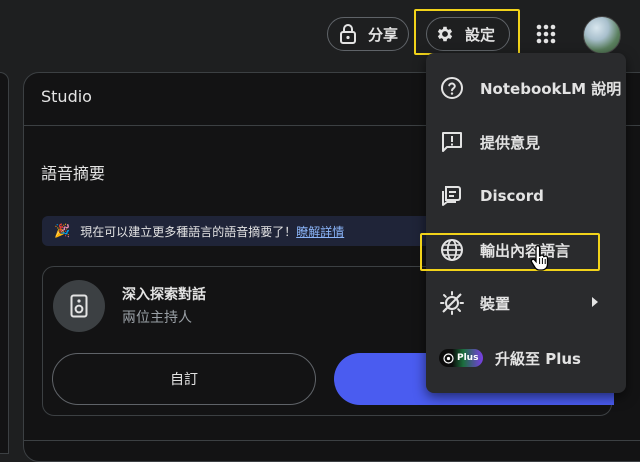 This screenshot has height=462, width=640. I want to click on share-button: 分享, so click(368, 34).